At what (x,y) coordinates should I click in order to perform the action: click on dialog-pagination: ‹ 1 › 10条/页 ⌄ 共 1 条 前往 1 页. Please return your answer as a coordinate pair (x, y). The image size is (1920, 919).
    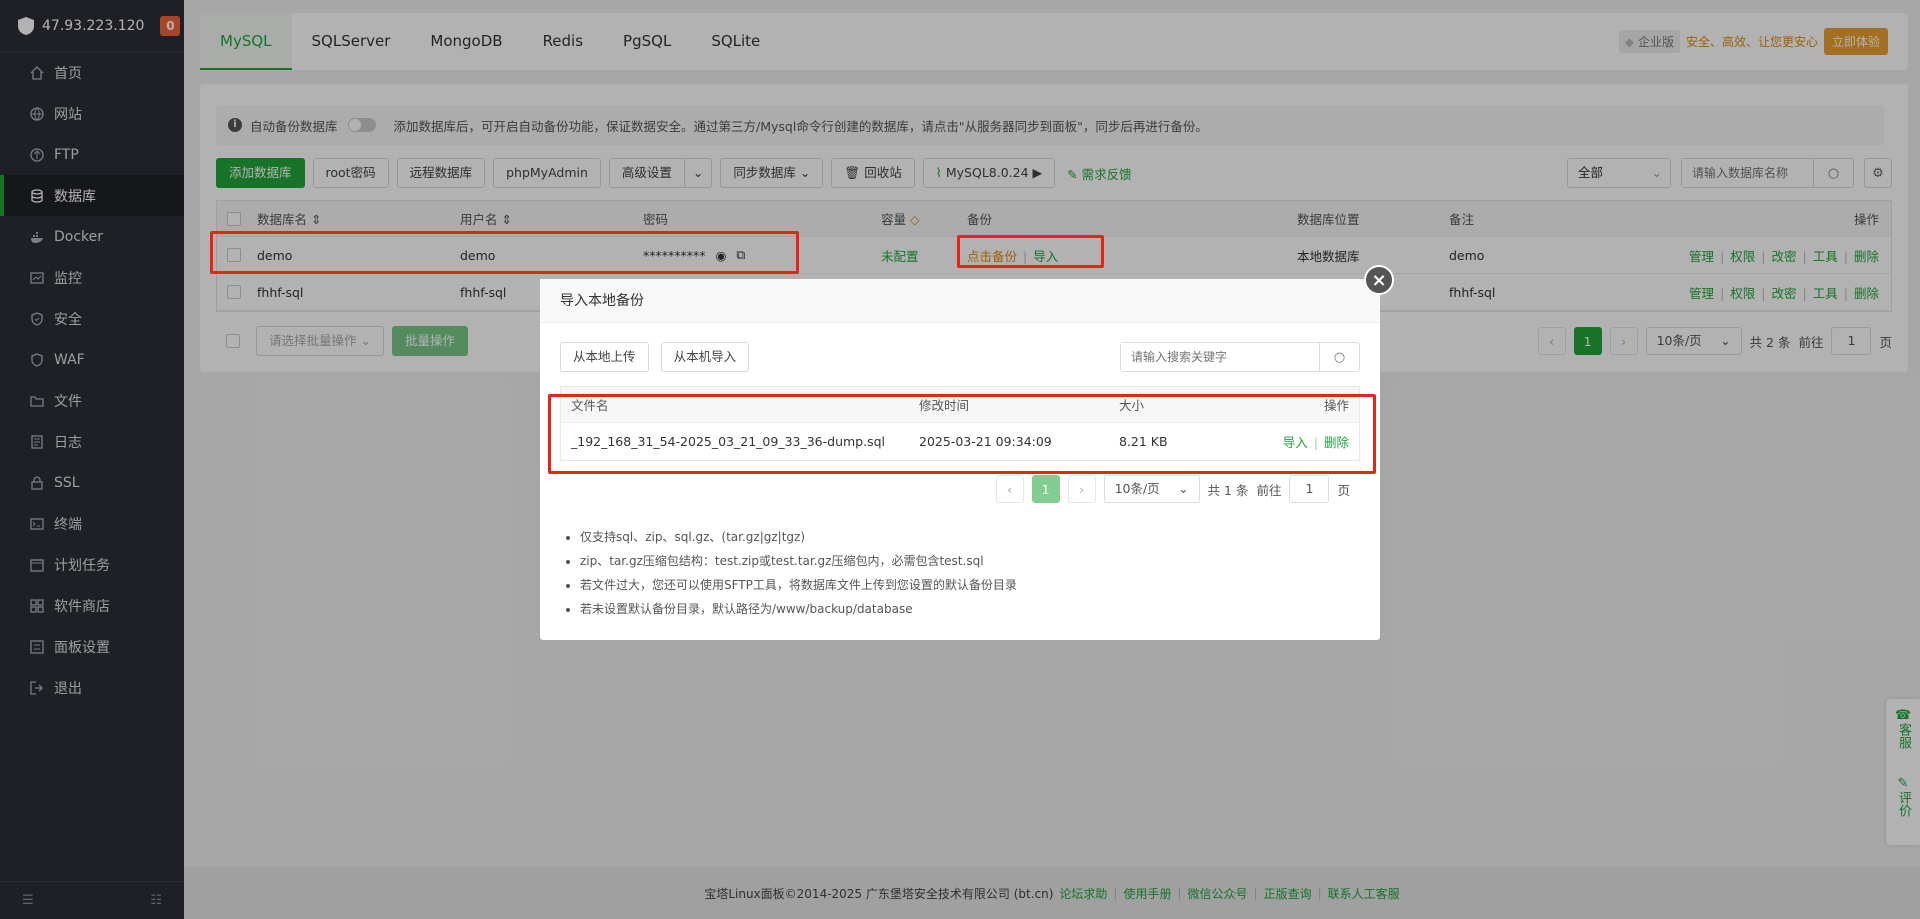
    Looking at the image, I should click on (1172, 489).